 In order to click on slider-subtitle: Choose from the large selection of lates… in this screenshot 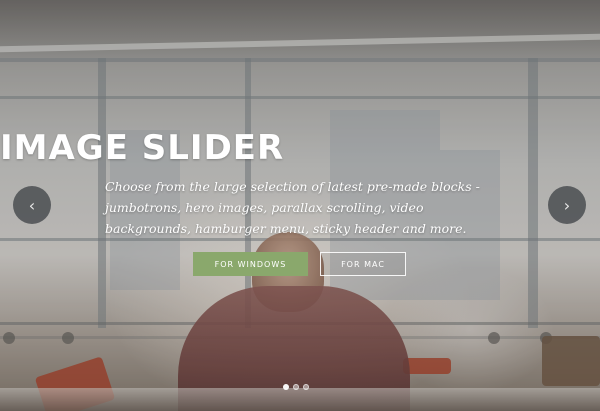, I will do `click(292, 207)`.